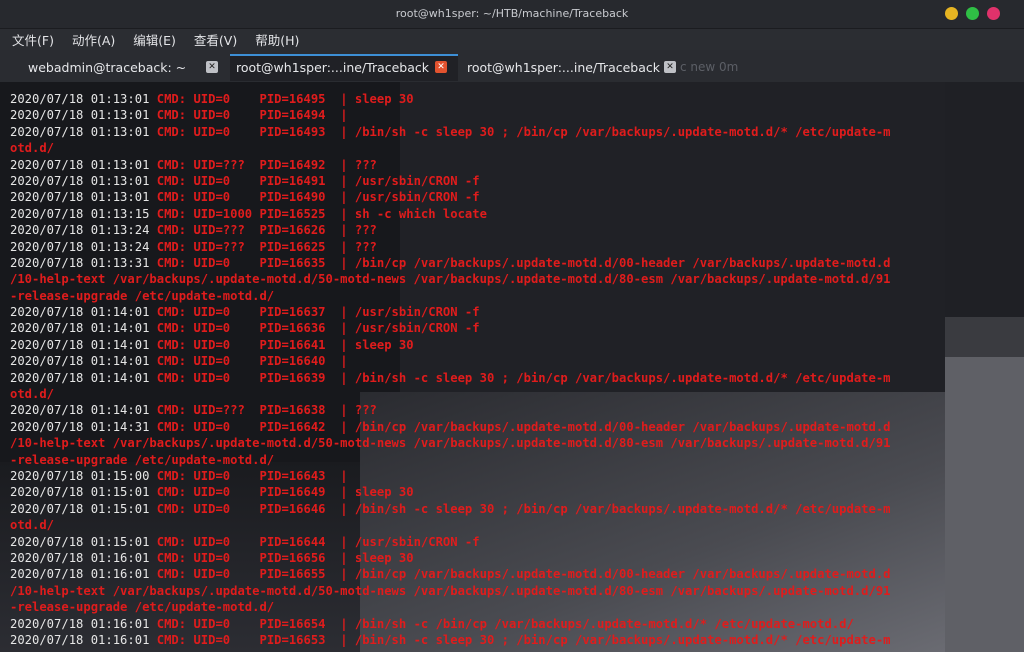  I want to click on log-text: CMD: UID=0 PID=16649 | sleep 30, so click(281, 492).